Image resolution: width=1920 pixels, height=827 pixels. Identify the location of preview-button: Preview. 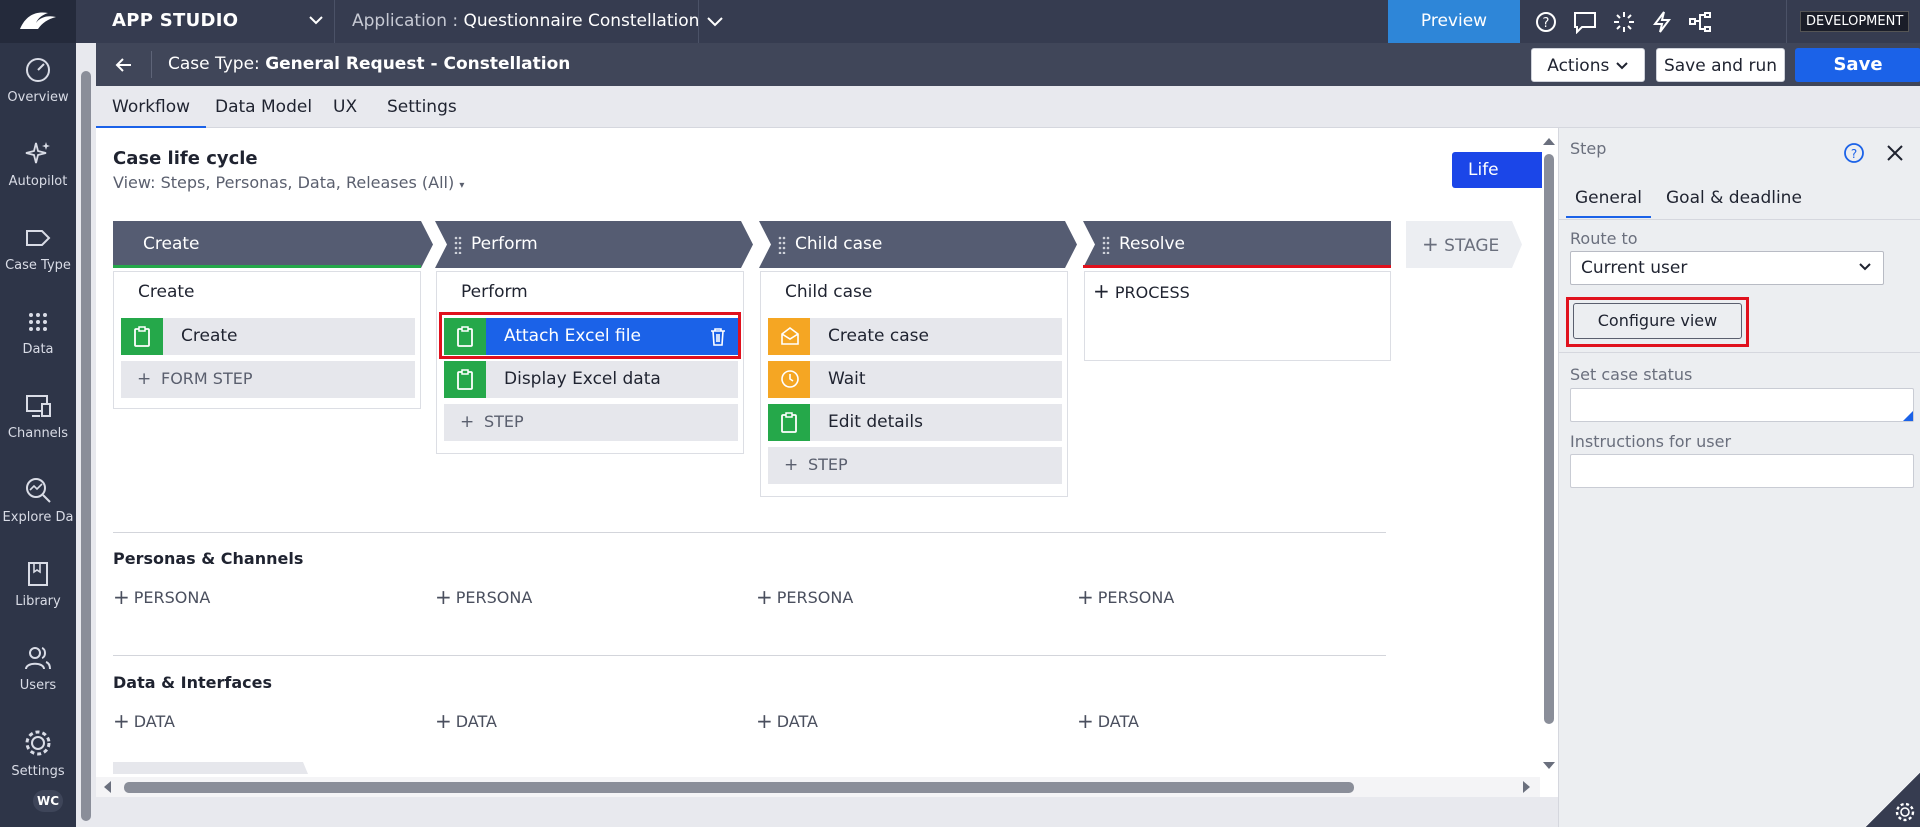
(1454, 21).